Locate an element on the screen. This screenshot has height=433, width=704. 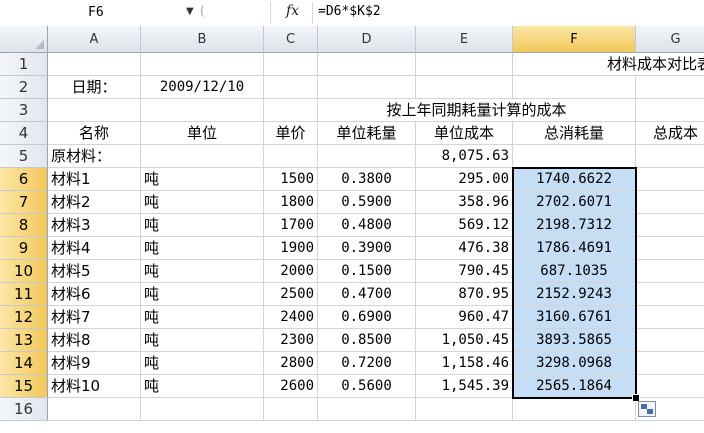
date-value: 2009/12/10 is located at coordinates (202, 87).